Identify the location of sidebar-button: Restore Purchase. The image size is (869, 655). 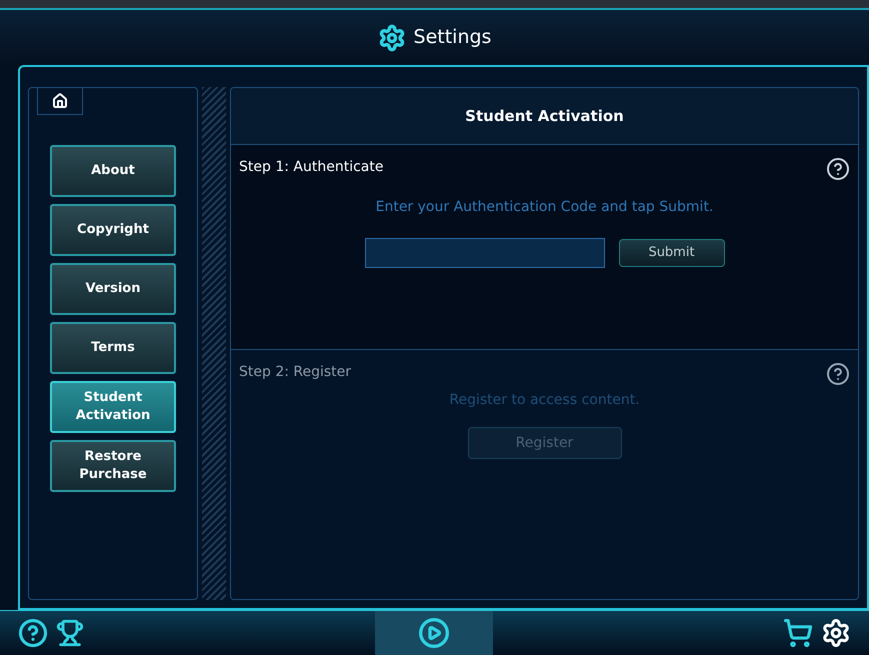
(113, 466).